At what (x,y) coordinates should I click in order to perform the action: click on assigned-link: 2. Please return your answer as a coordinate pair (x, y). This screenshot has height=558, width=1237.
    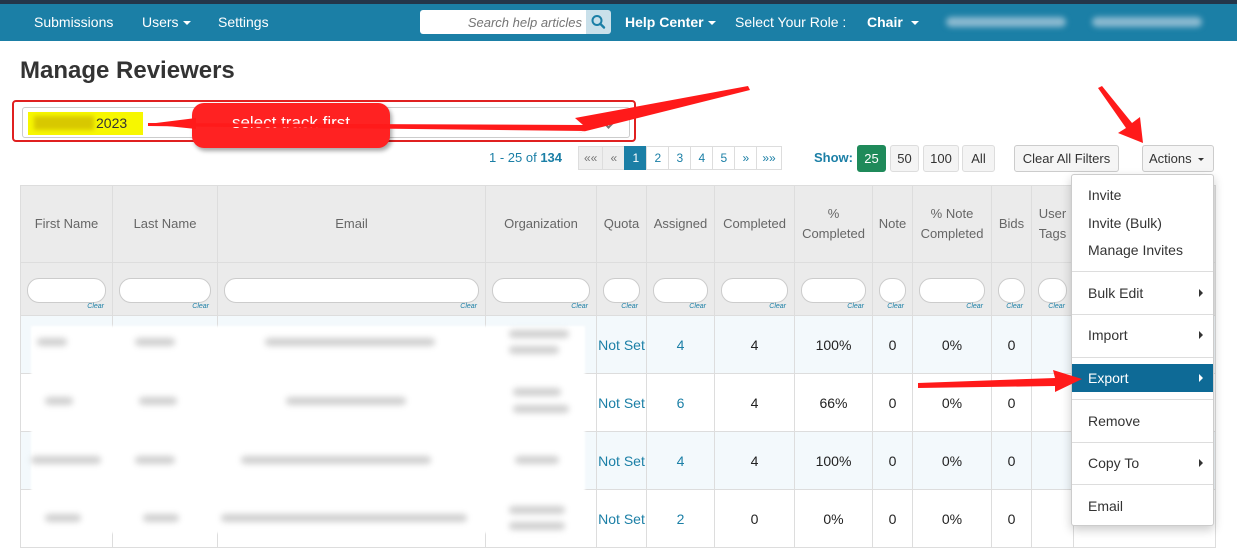
    Looking at the image, I should click on (680, 518).